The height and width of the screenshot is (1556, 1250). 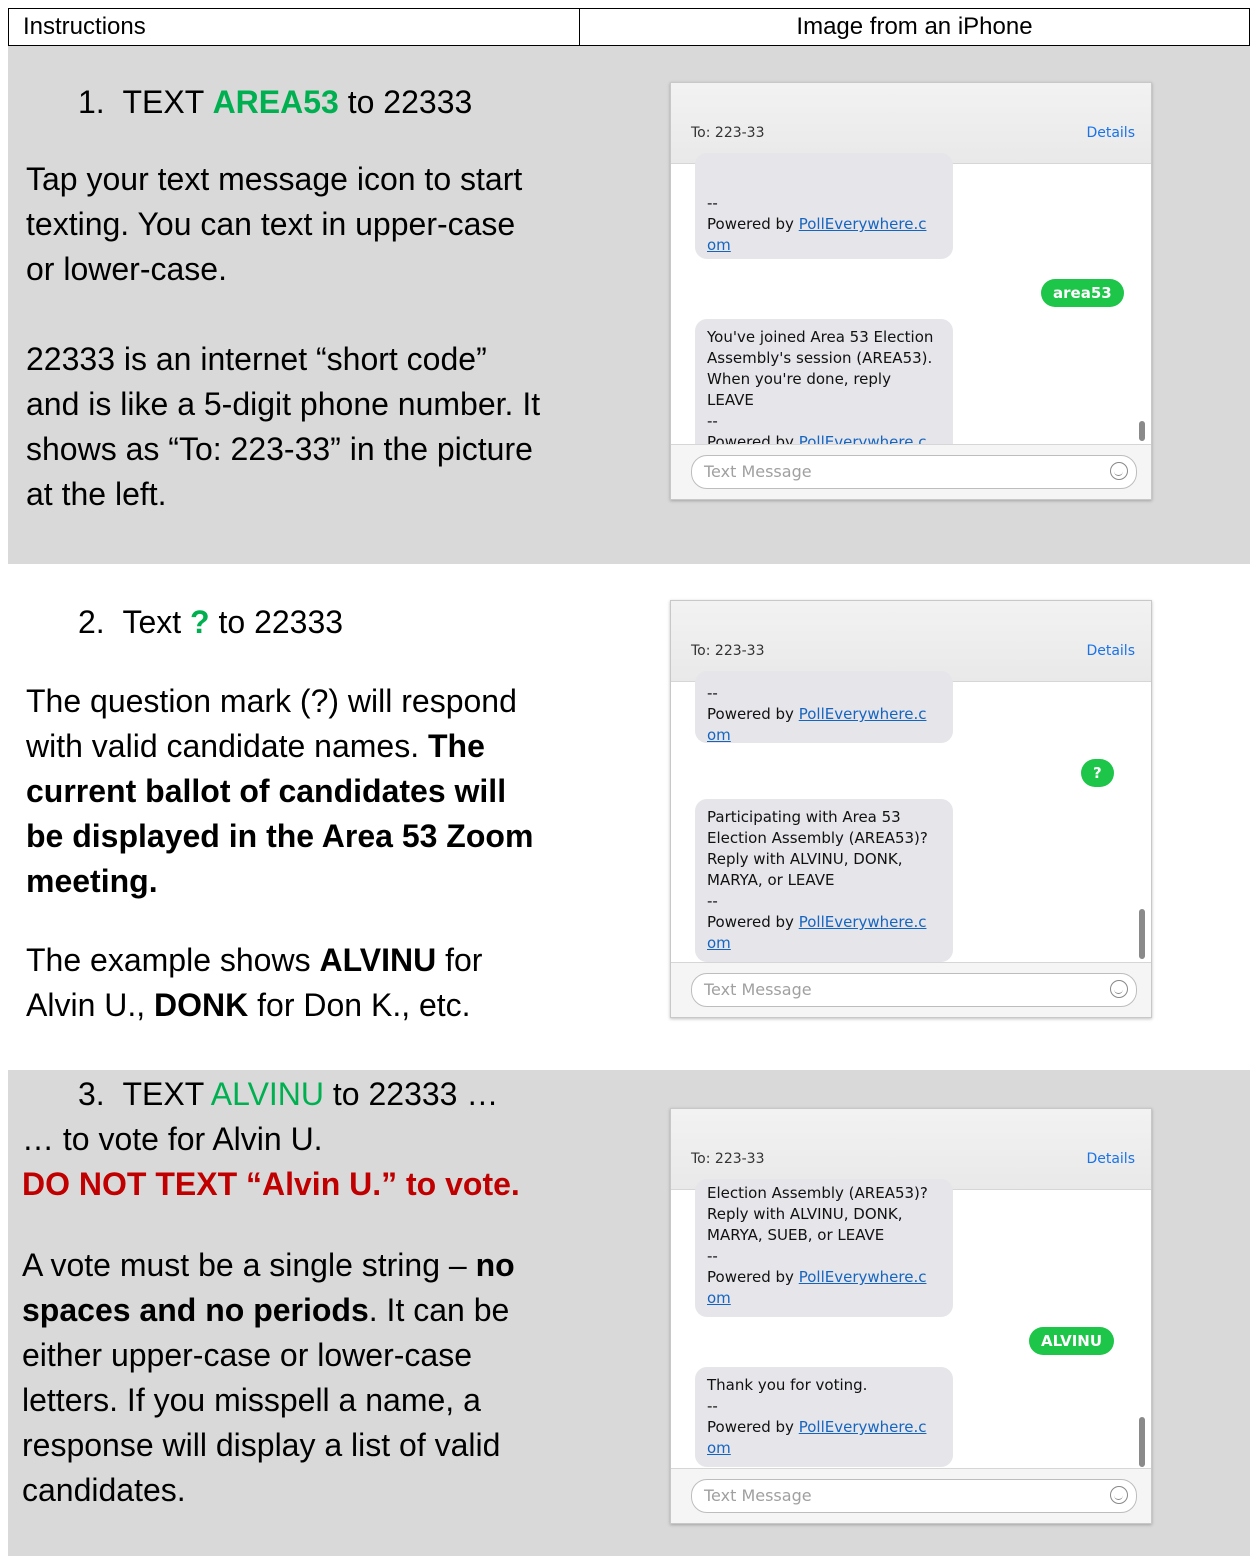 I want to click on para-bold: ALVINU, so click(x=378, y=960).